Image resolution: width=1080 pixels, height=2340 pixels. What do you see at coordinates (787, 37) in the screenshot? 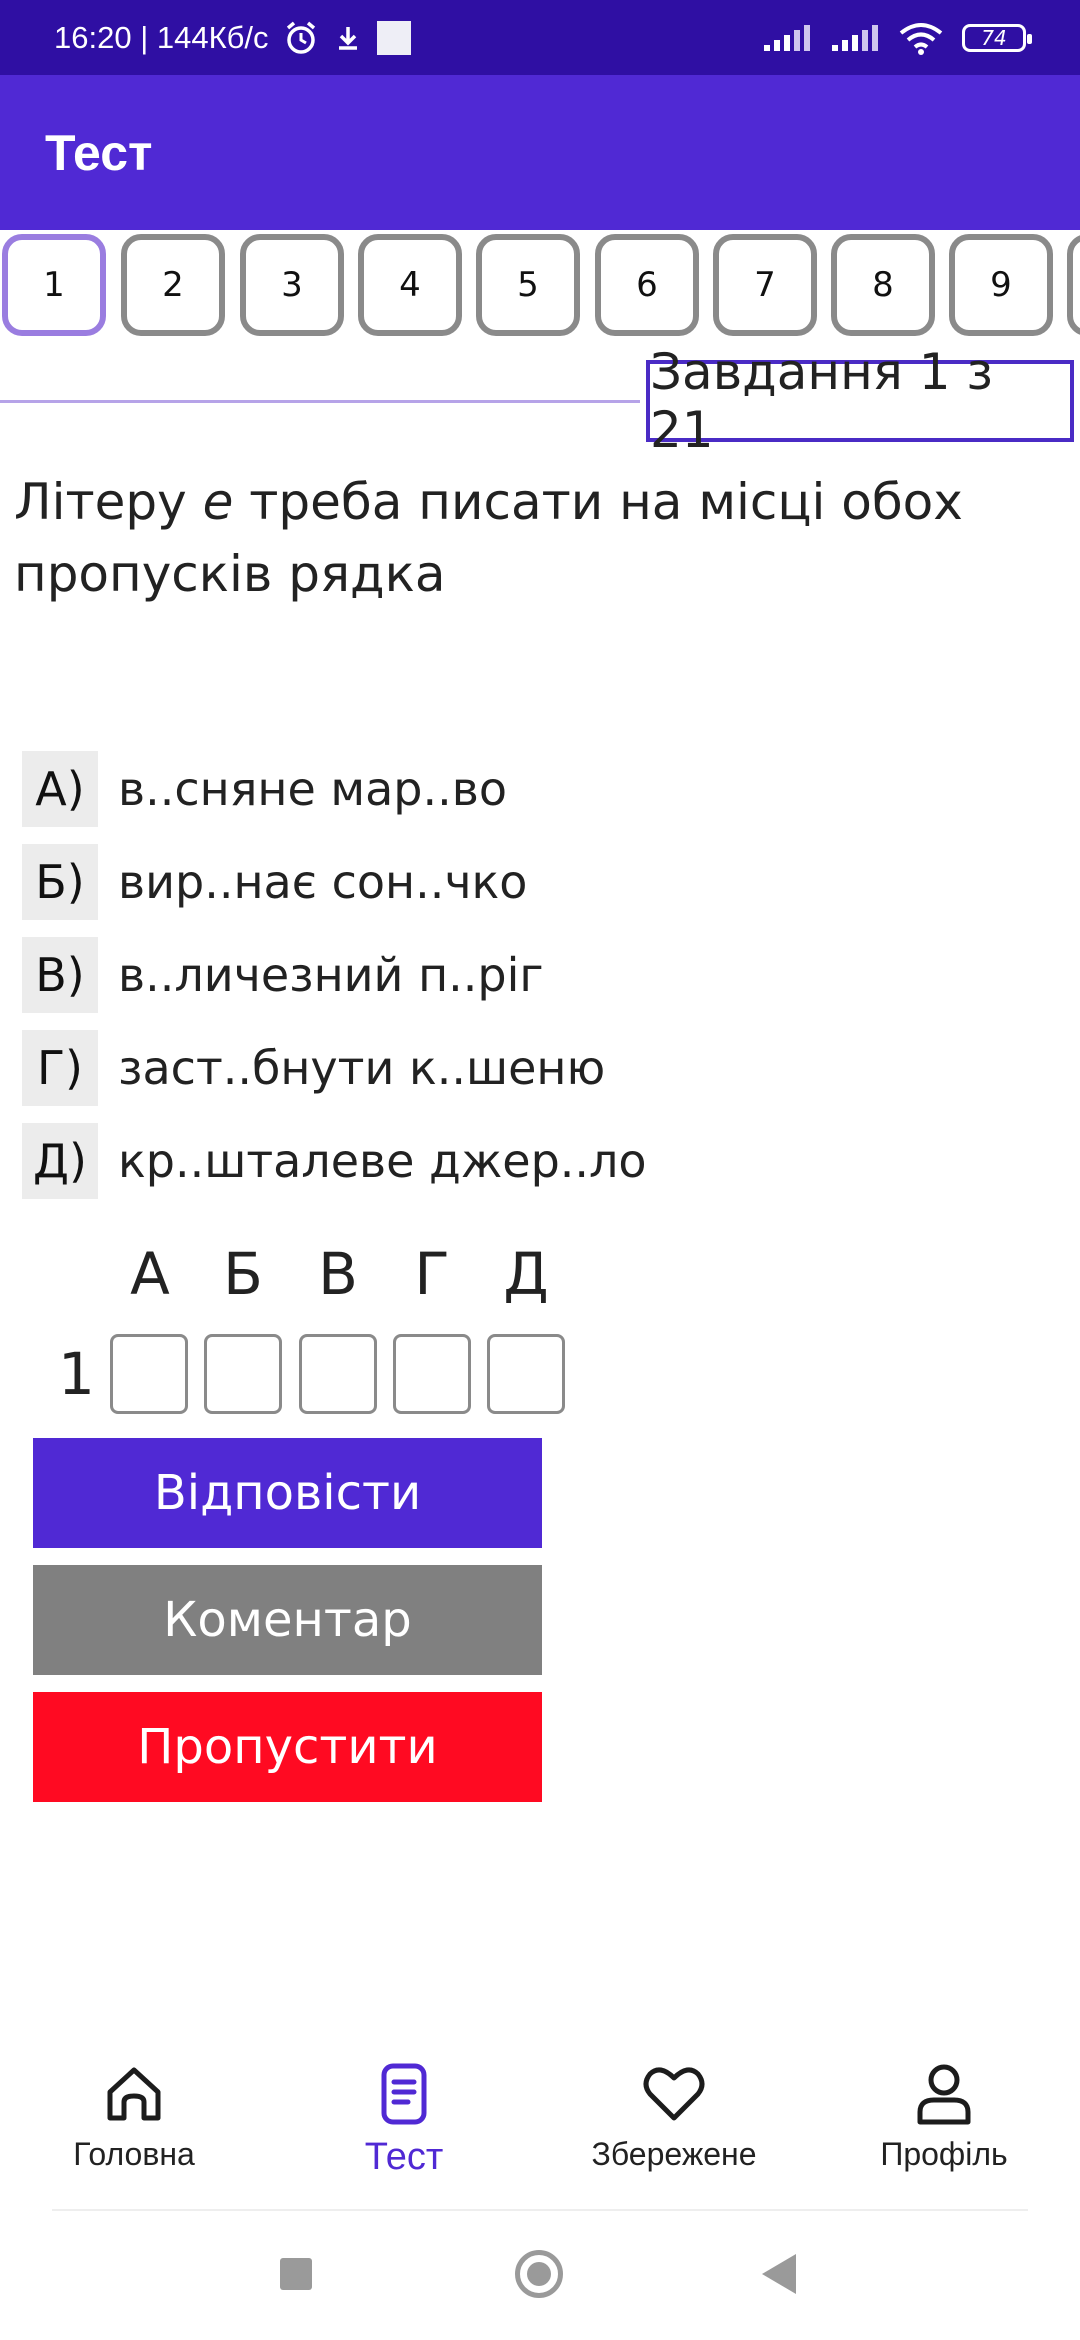
I see `signal-icon` at bounding box center [787, 37].